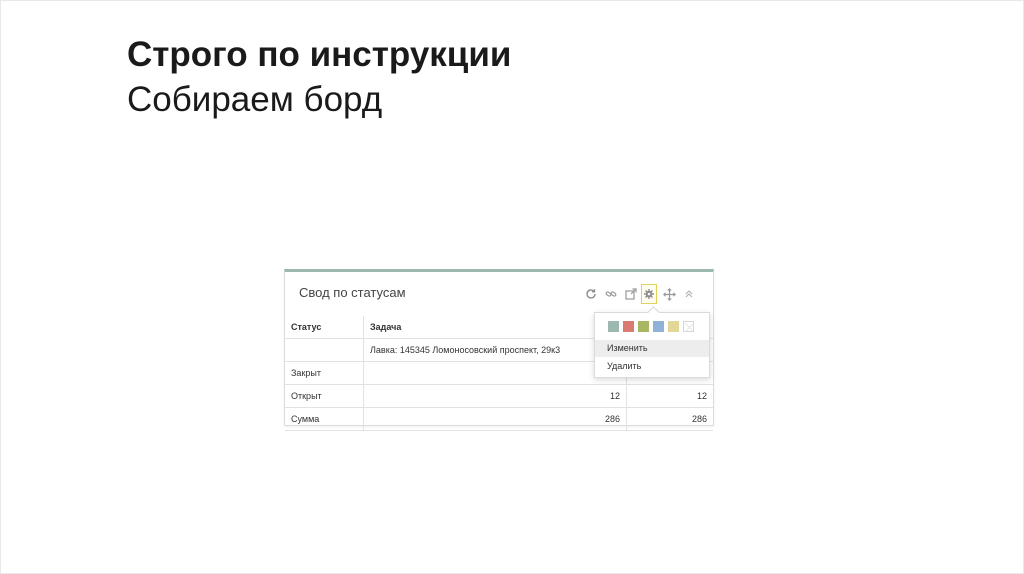 This screenshot has height=574, width=1024. Describe the element at coordinates (495, 373) in the screenshot. I see `row-value` at that location.